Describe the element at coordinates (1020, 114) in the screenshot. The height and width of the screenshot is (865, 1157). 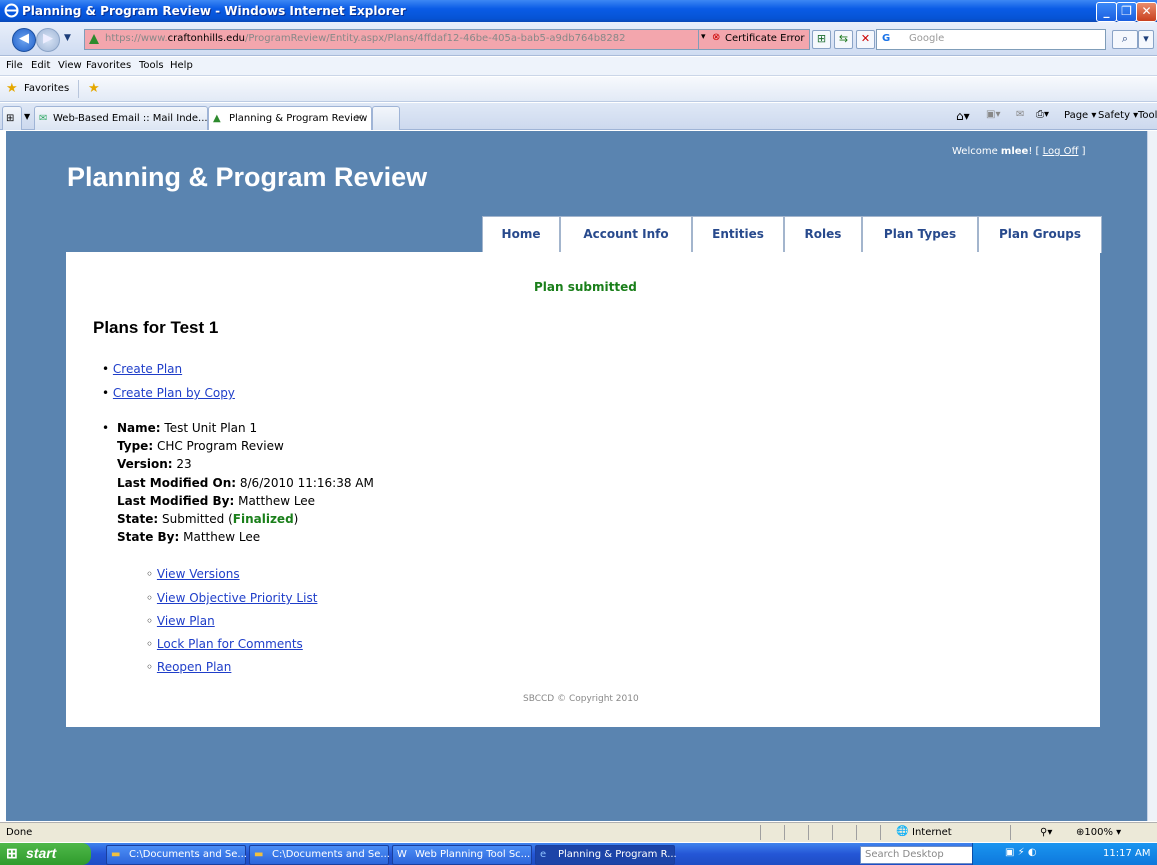
I see `mail-icon: ✉` at that location.